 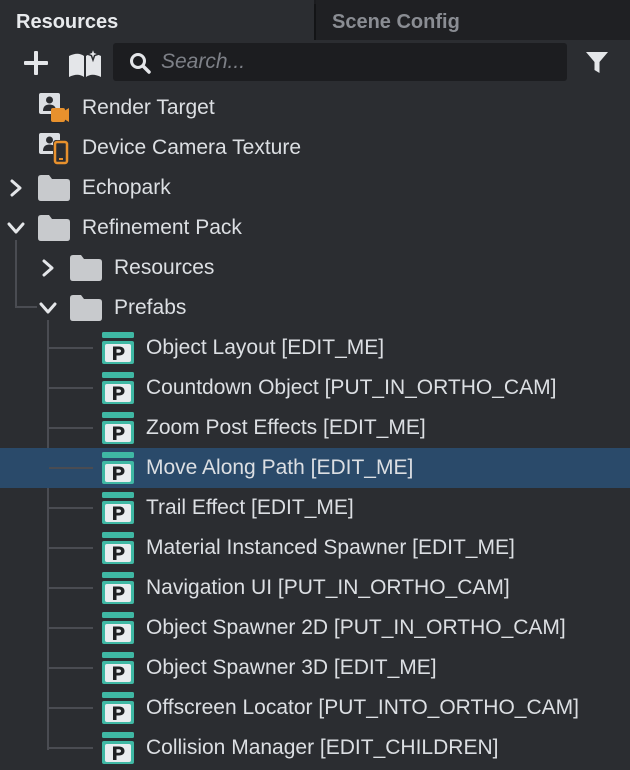 I want to click on tree-item-resources-folder: Resources, so click(x=315, y=268).